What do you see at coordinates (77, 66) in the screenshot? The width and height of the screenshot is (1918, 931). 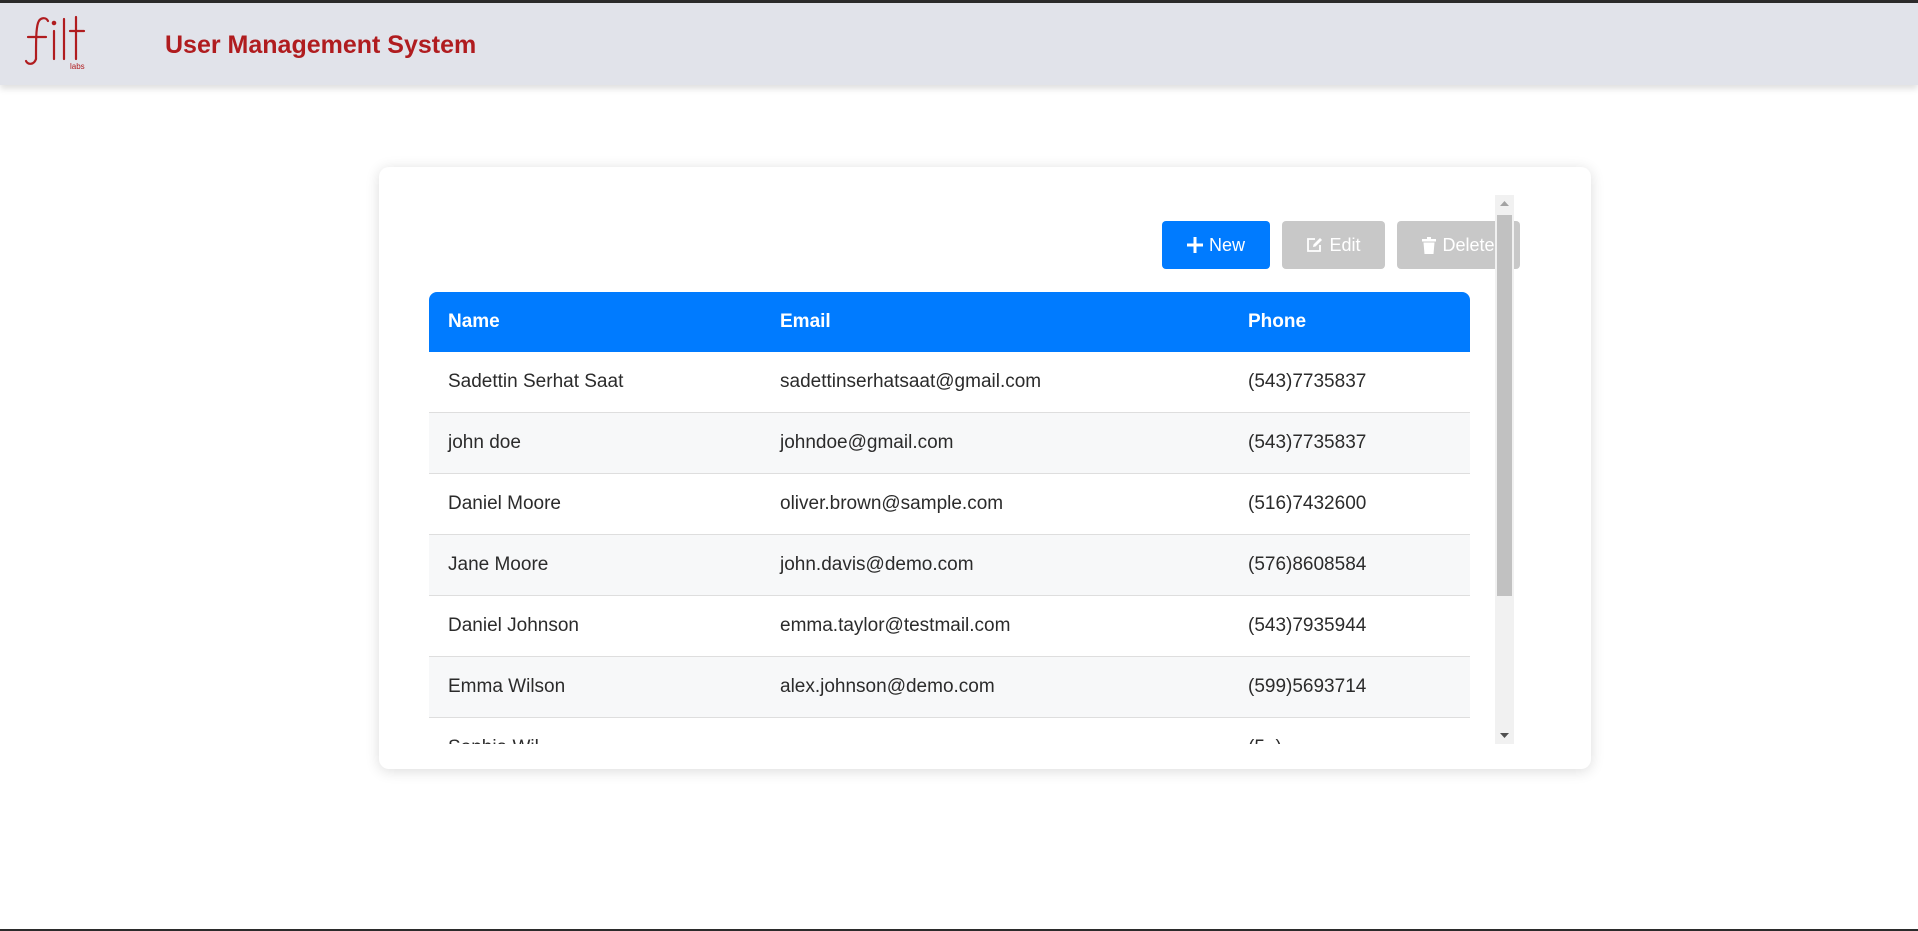 I see `svg-text: labs` at bounding box center [77, 66].